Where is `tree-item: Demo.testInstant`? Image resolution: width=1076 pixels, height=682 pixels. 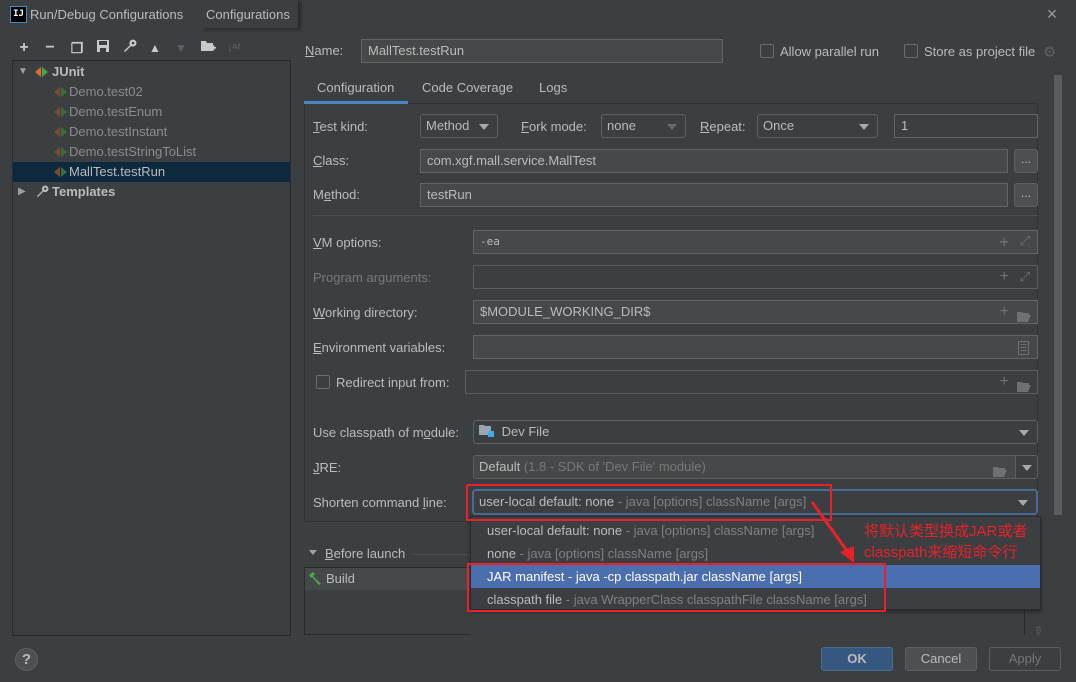 tree-item: Demo.testInstant is located at coordinates (151, 132).